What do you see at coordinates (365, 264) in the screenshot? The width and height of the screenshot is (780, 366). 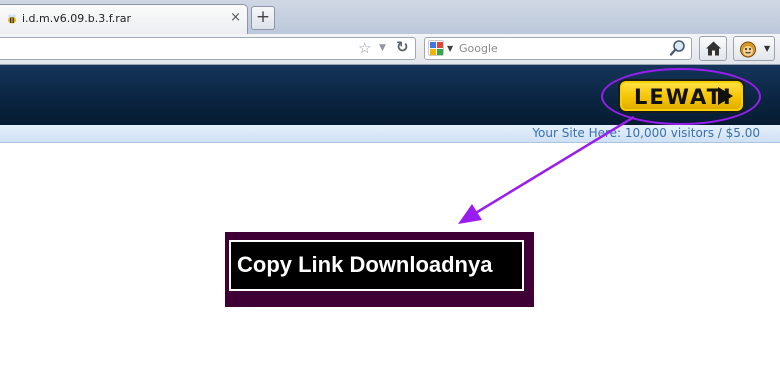 I see `download-link-label: Copy Link Downloadnya` at bounding box center [365, 264].